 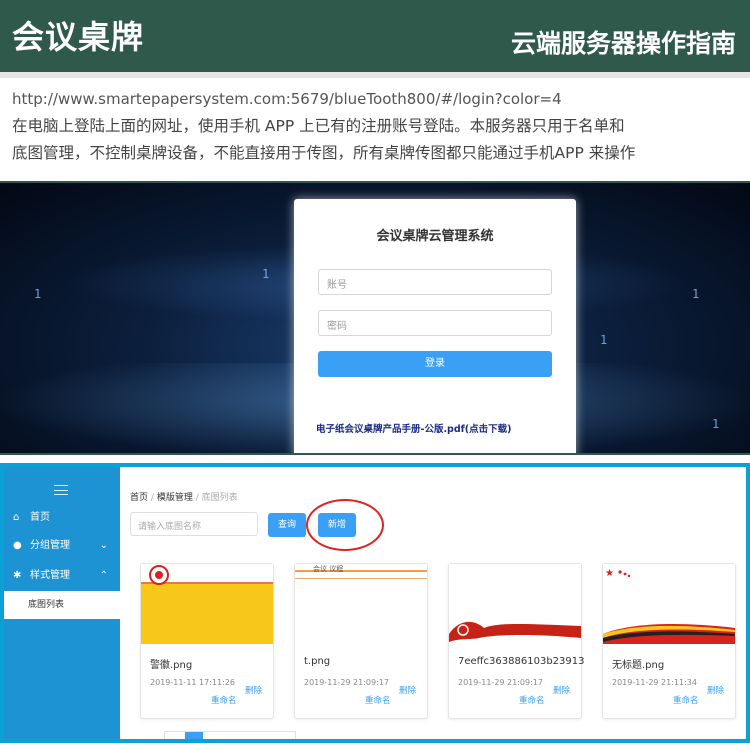 What do you see at coordinates (435, 236) in the screenshot?
I see `login-title: 会议桌牌云管理系统` at bounding box center [435, 236].